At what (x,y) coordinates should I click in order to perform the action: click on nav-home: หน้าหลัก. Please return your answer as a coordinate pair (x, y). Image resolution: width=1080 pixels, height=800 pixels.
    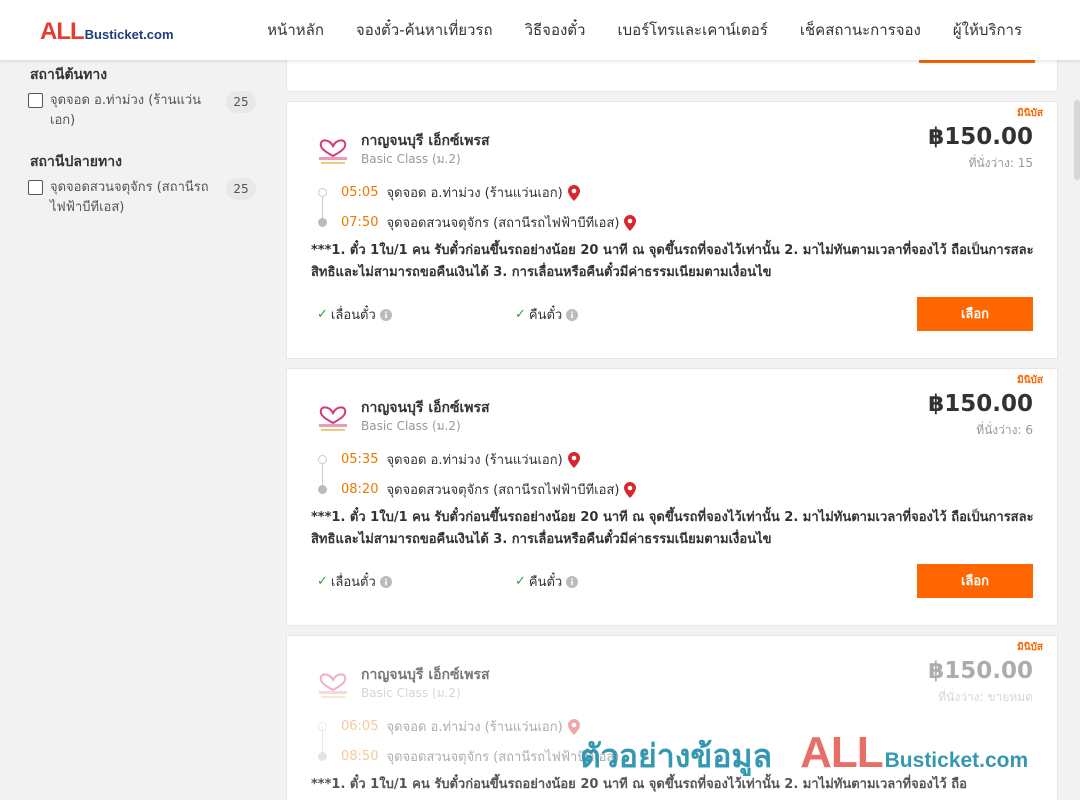
    Looking at the image, I should click on (295, 30).